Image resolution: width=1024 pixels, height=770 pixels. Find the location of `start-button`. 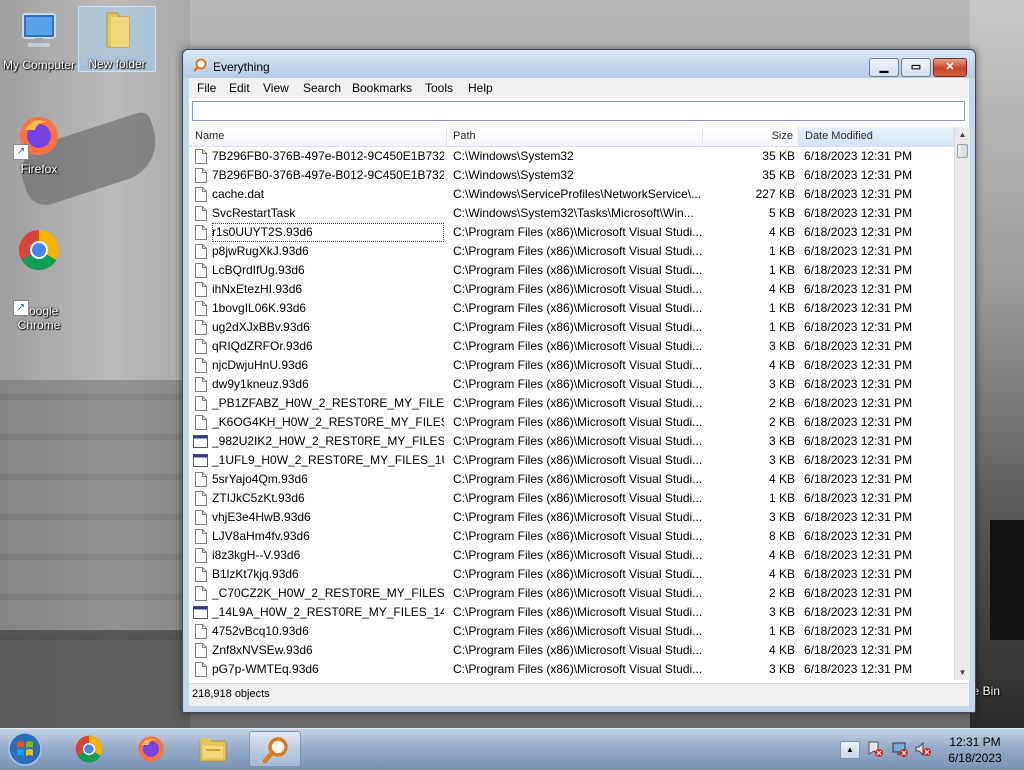

start-button is located at coordinates (25, 749).